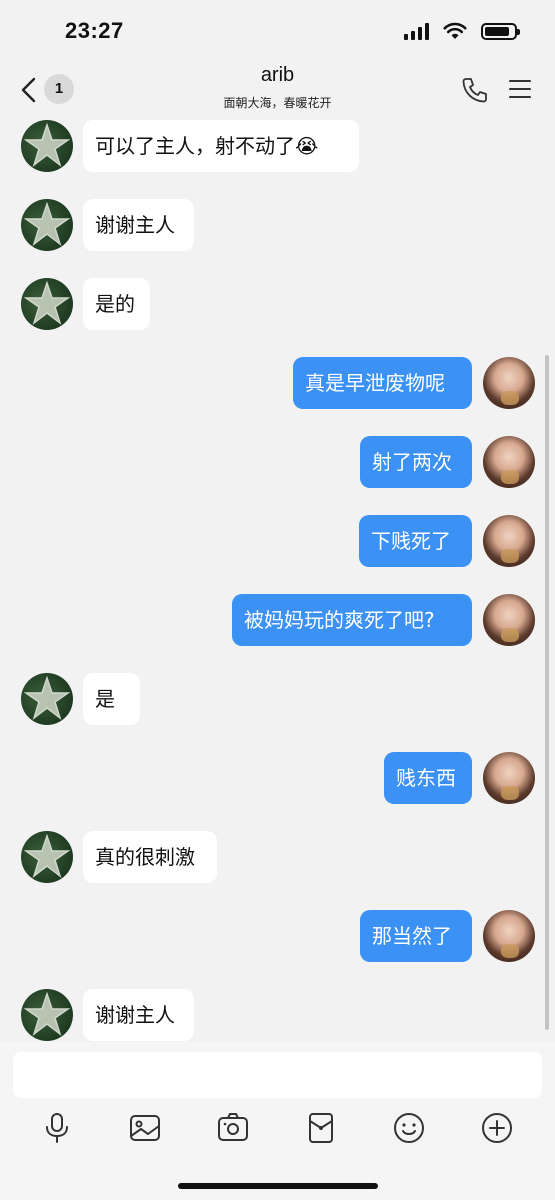 The image size is (555, 1200). What do you see at coordinates (116, 304) in the screenshot?
I see `incoming-message-bubble: 是的` at bounding box center [116, 304].